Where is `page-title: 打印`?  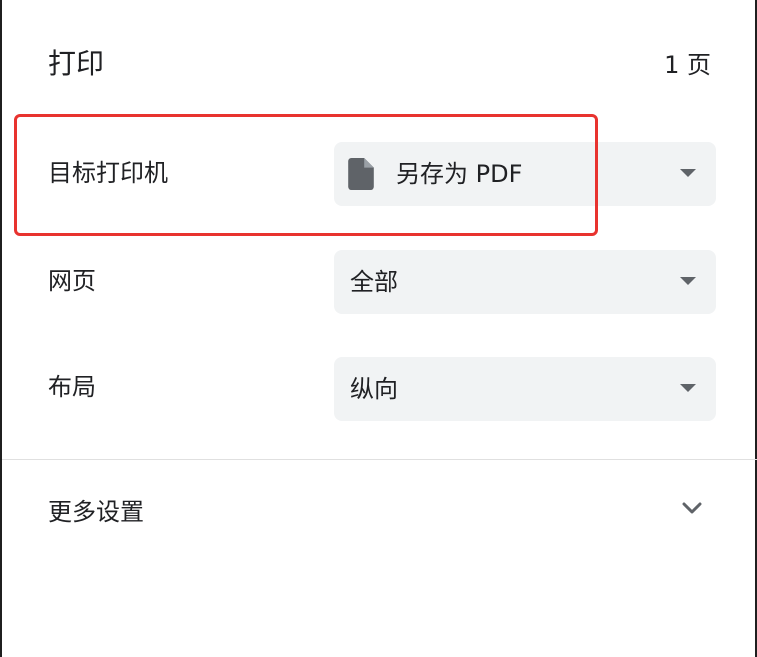 page-title: 打印 is located at coordinates (76, 63).